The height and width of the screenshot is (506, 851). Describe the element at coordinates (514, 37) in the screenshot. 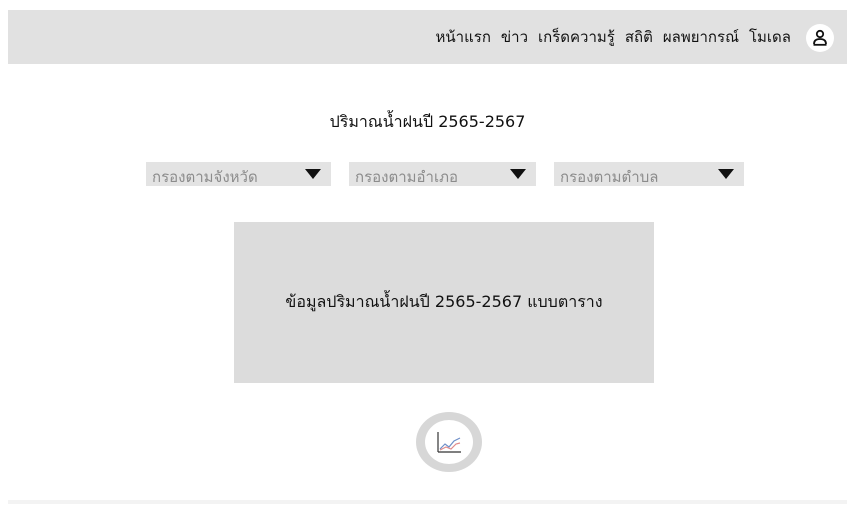

I see `nav-item-news: ข่าว` at that location.